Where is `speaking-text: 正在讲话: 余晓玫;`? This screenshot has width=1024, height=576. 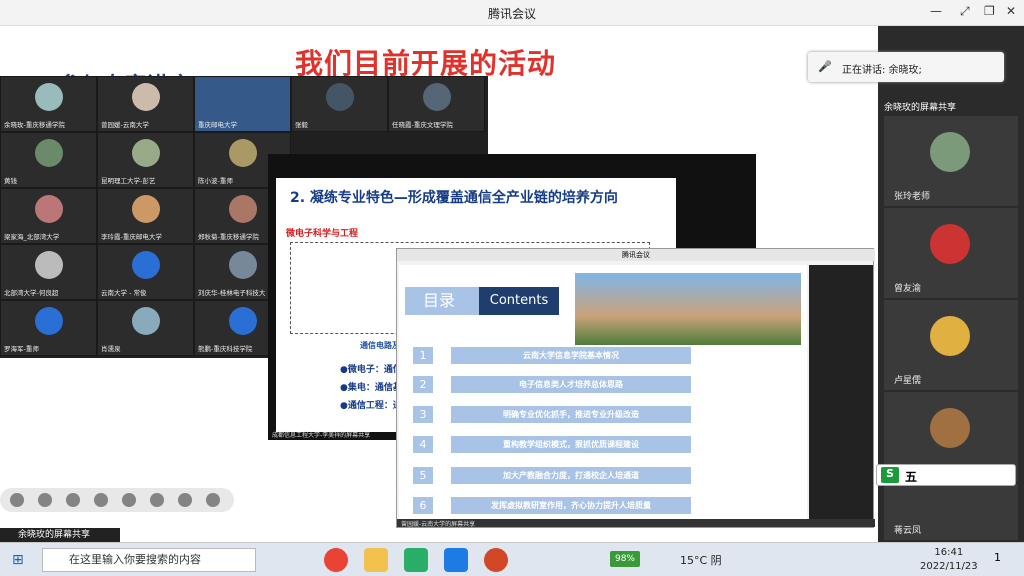
speaking-text: 正在讲话: 余晓玫; is located at coordinates (882, 70).